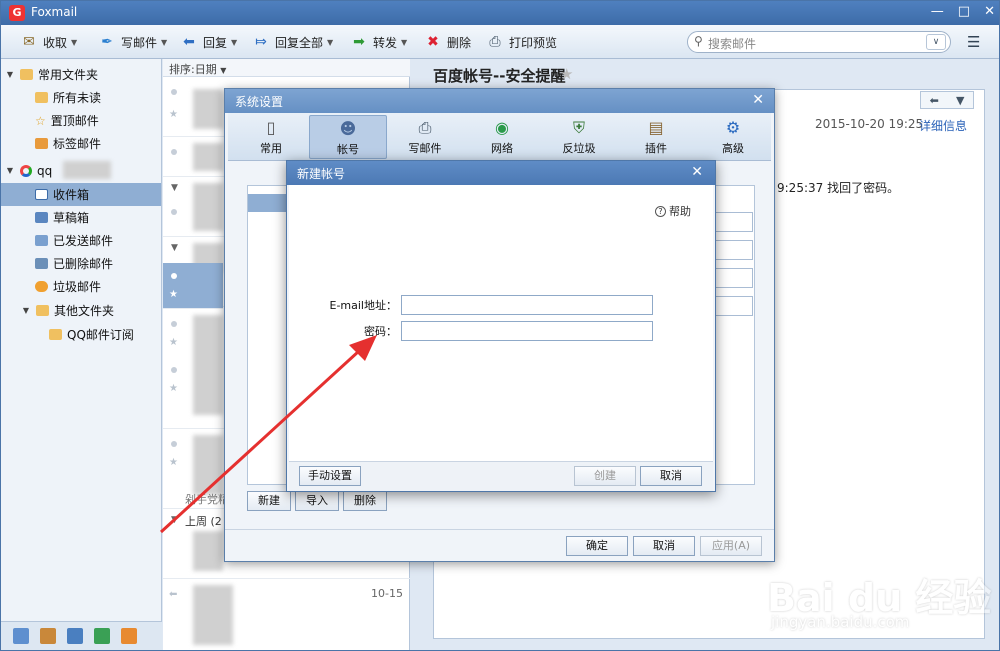  I want to click on phone-icon: ▯, so click(271, 127).